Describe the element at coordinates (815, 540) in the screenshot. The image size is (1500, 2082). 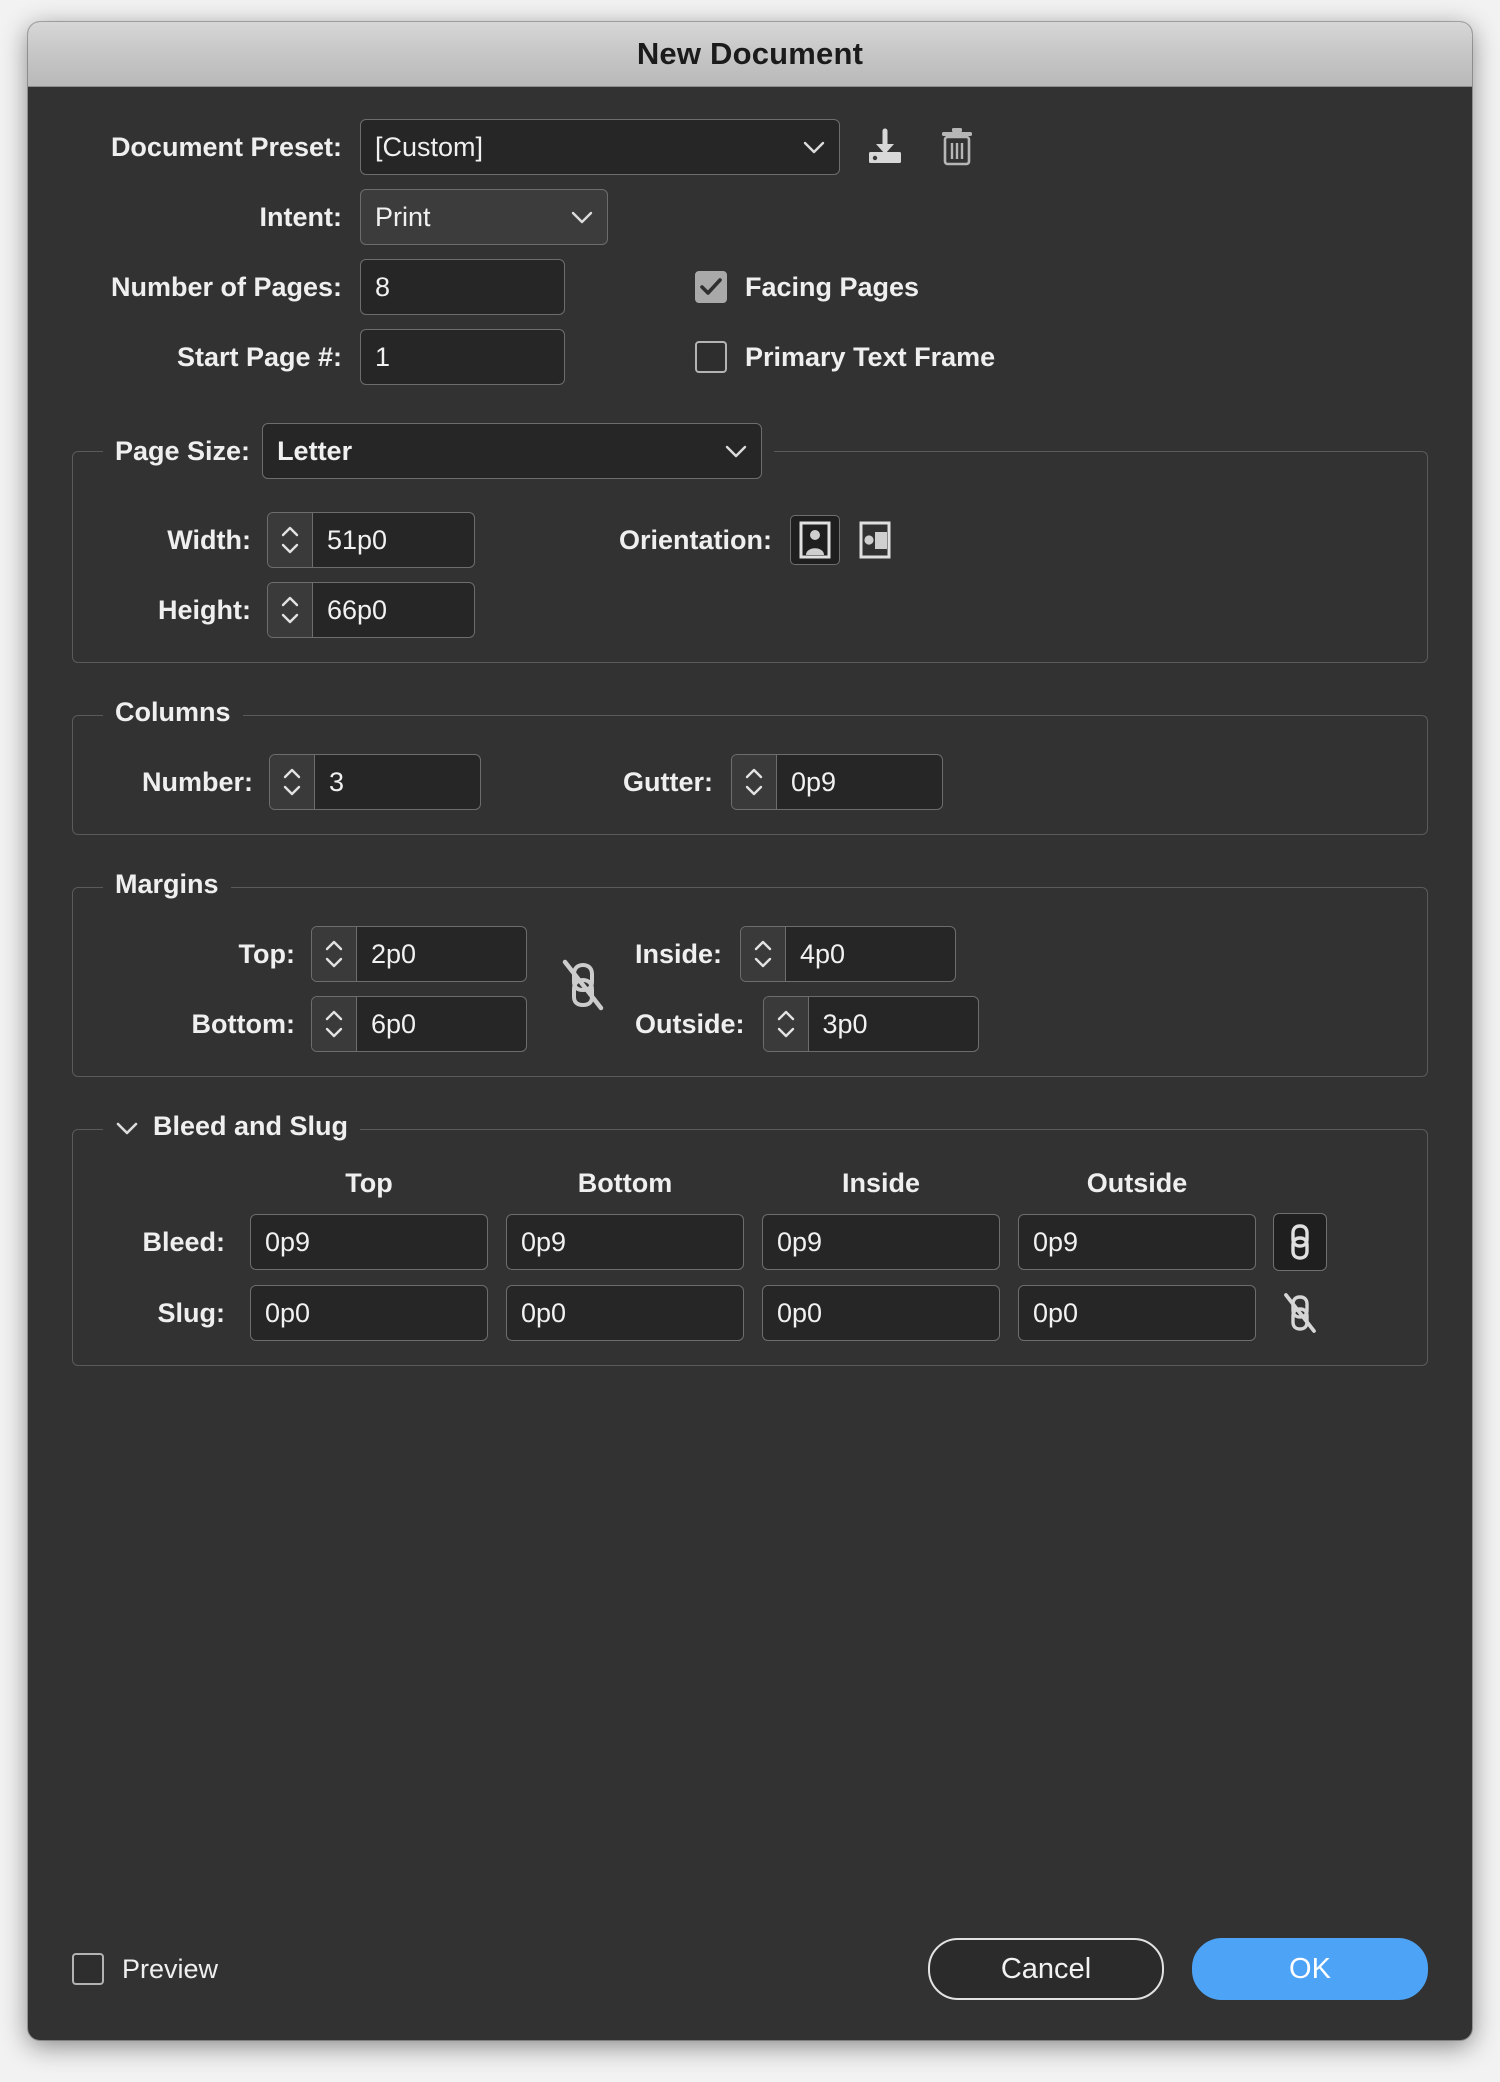
I see `orientation-portrait-button` at that location.